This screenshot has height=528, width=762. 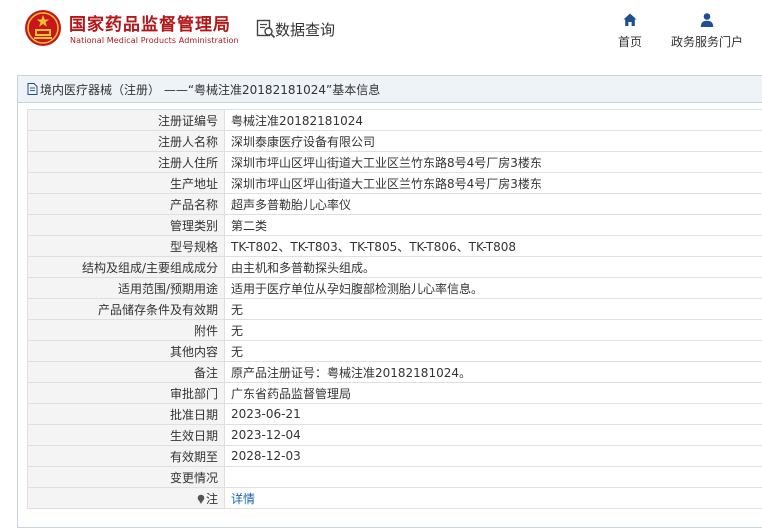 What do you see at coordinates (126, 372) in the screenshot?
I see `field-label: 备注` at bounding box center [126, 372].